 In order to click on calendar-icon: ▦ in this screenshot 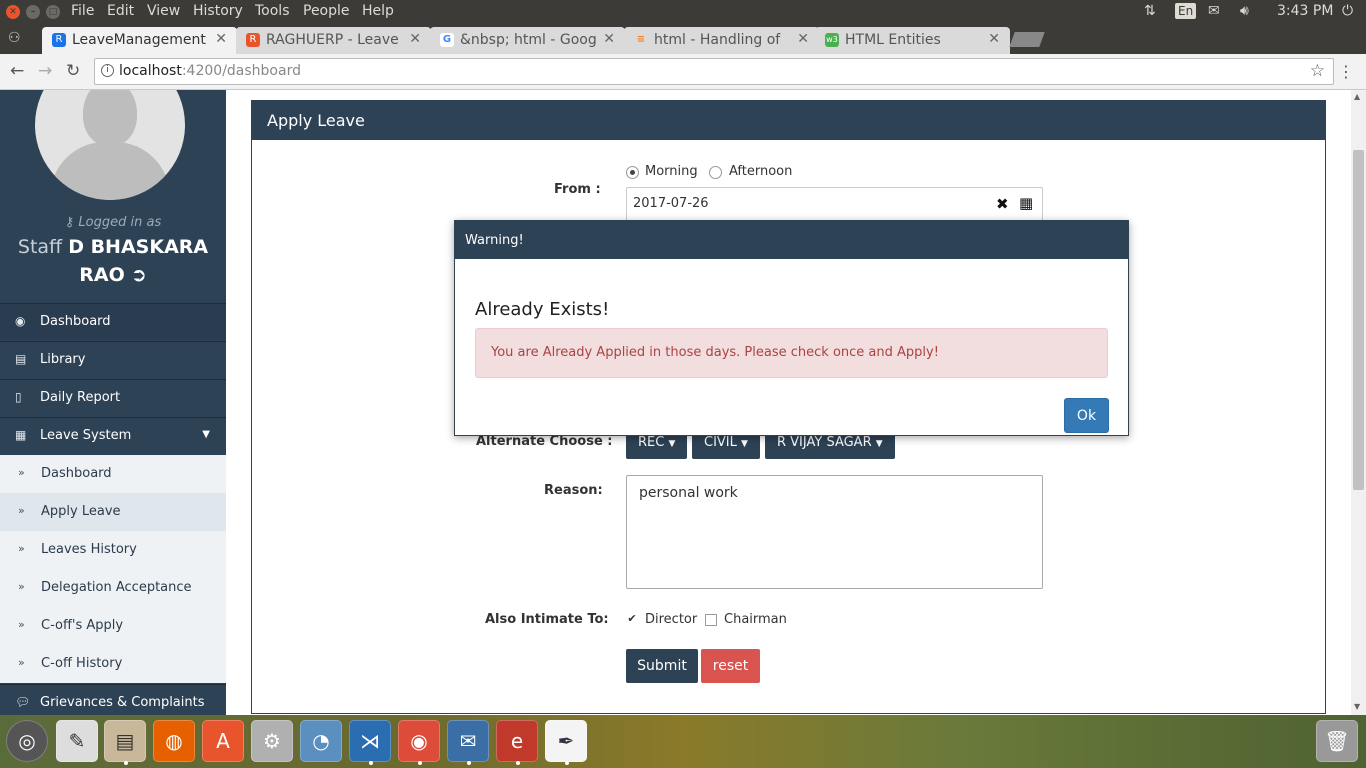, I will do `click(1026, 203)`.